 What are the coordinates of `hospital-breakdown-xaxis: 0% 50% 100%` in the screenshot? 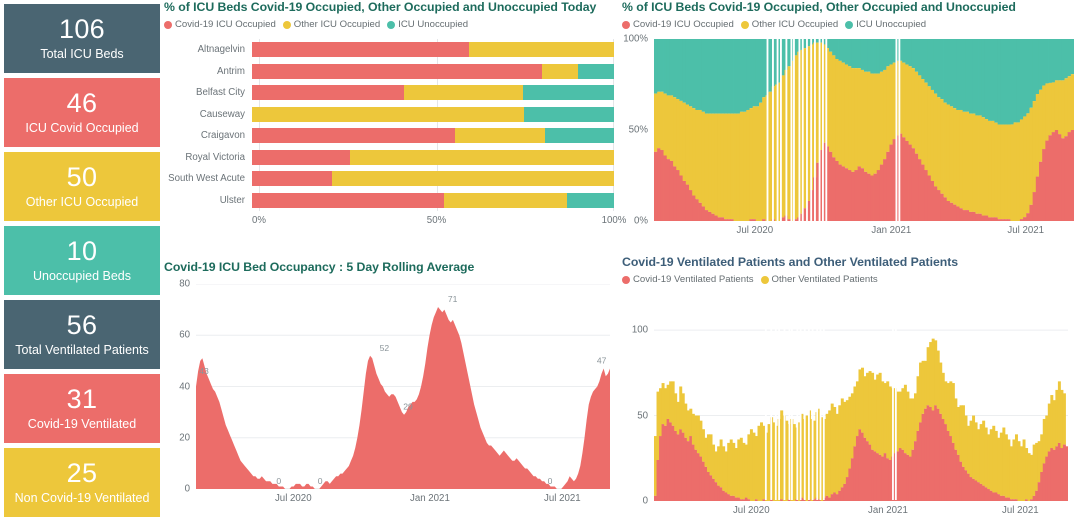 It's located at (439, 222).